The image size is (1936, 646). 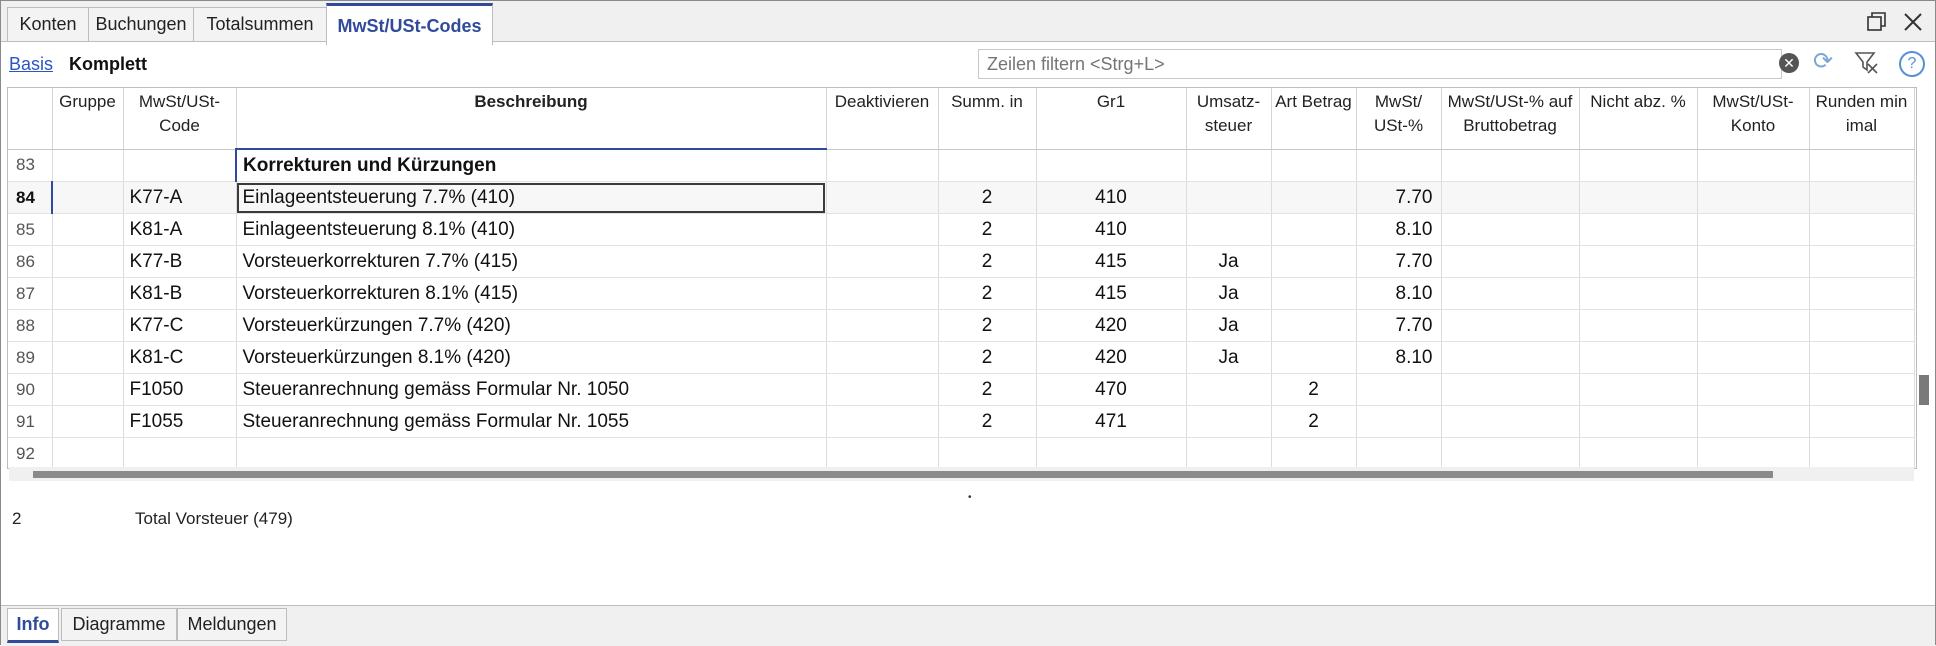 What do you see at coordinates (1862, 119) in the screenshot?
I see `header-runden: Runden min imal` at bounding box center [1862, 119].